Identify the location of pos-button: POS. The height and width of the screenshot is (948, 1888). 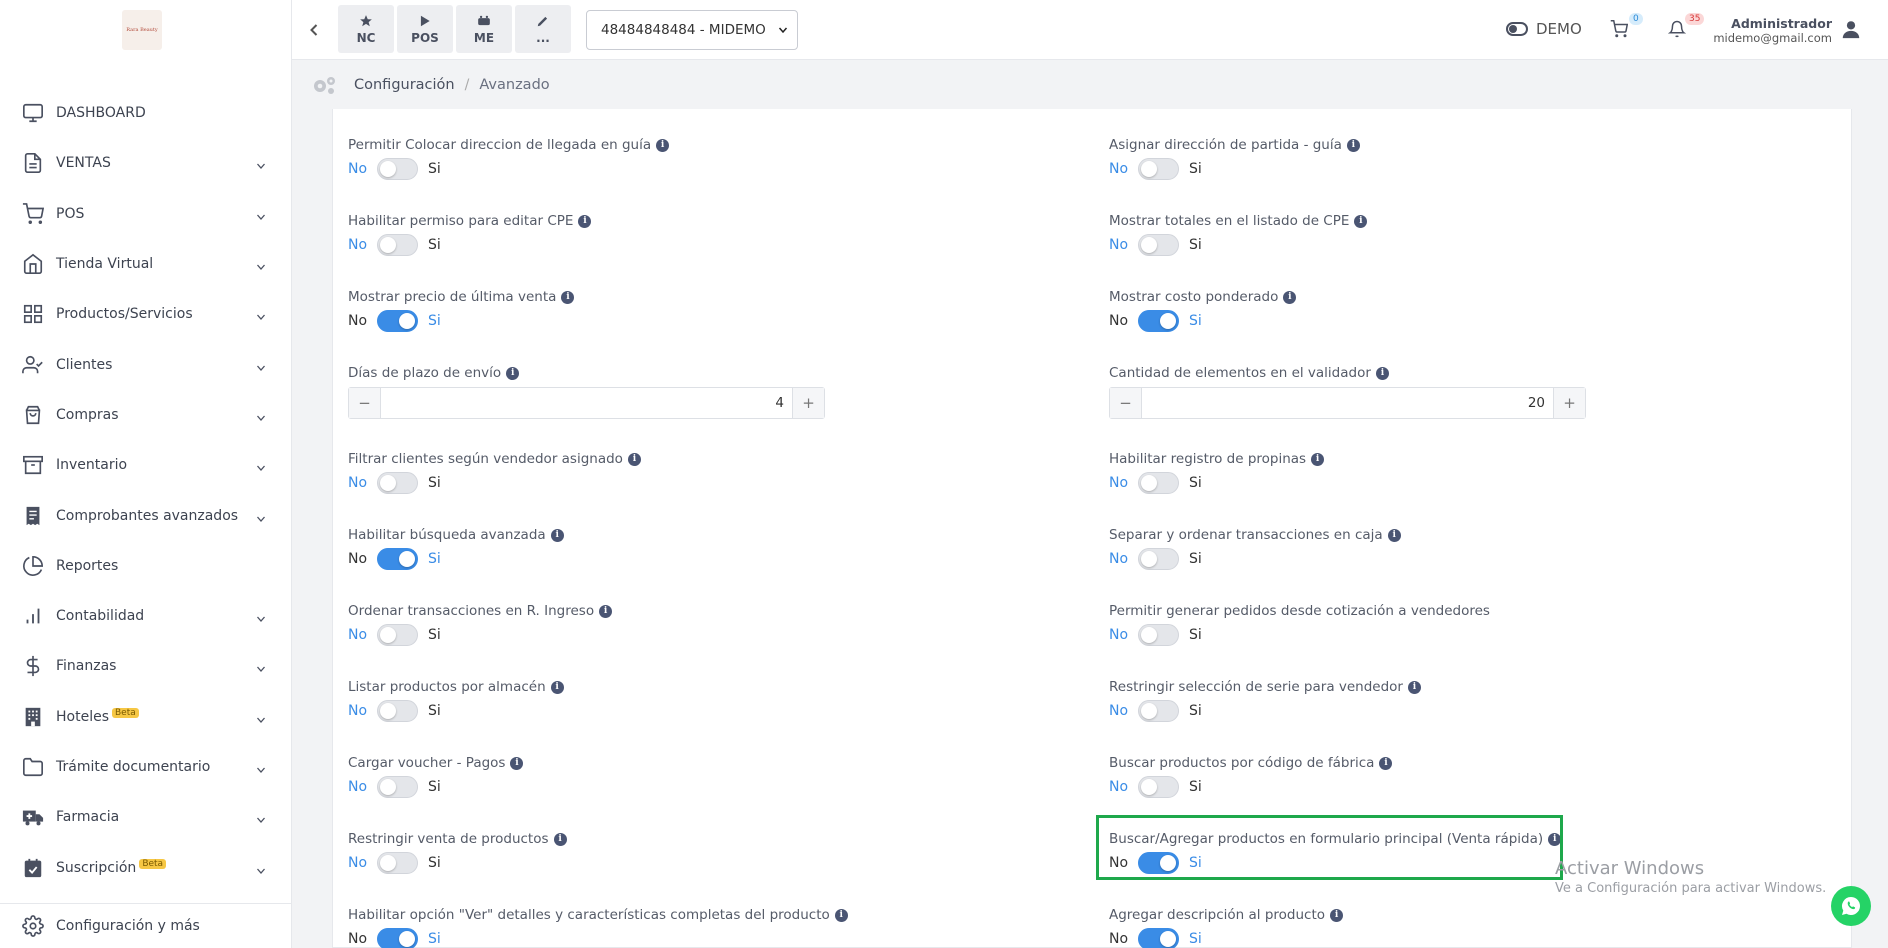
(425, 29).